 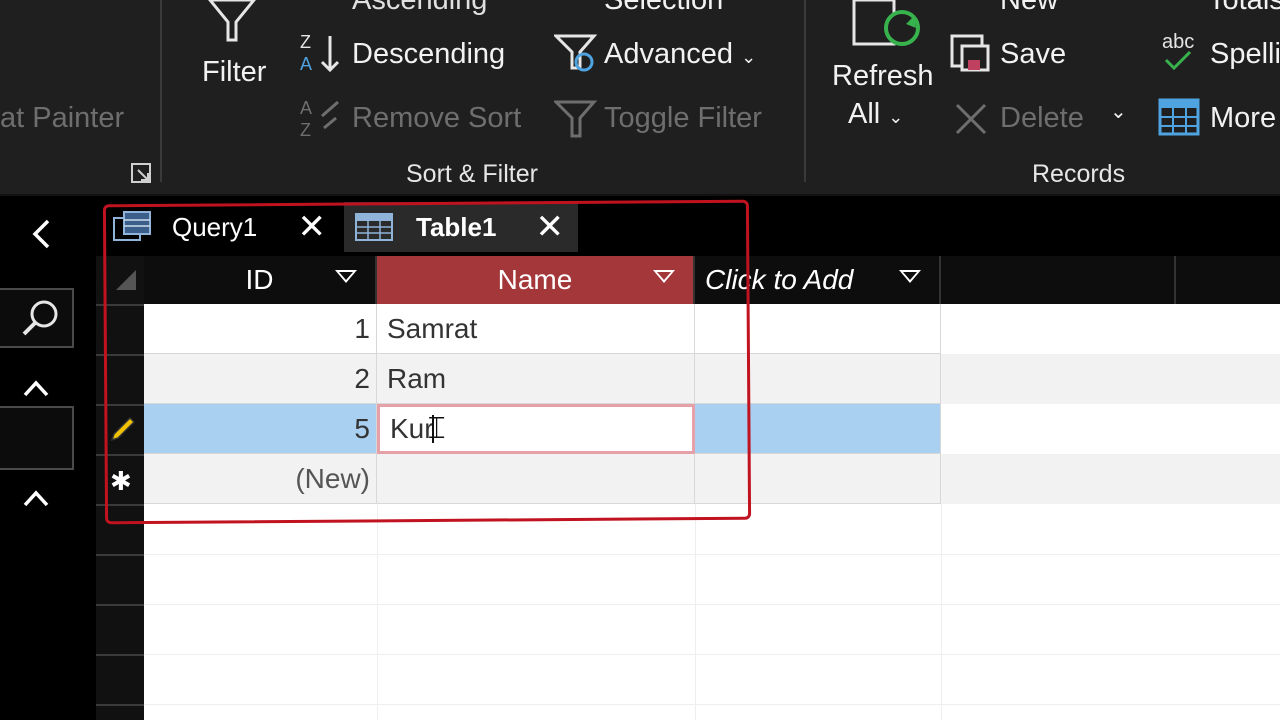 What do you see at coordinates (536, 429) in the screenshot?
I see `cell-name-editing: Kur ⌶` at bounding box center [536, 429].